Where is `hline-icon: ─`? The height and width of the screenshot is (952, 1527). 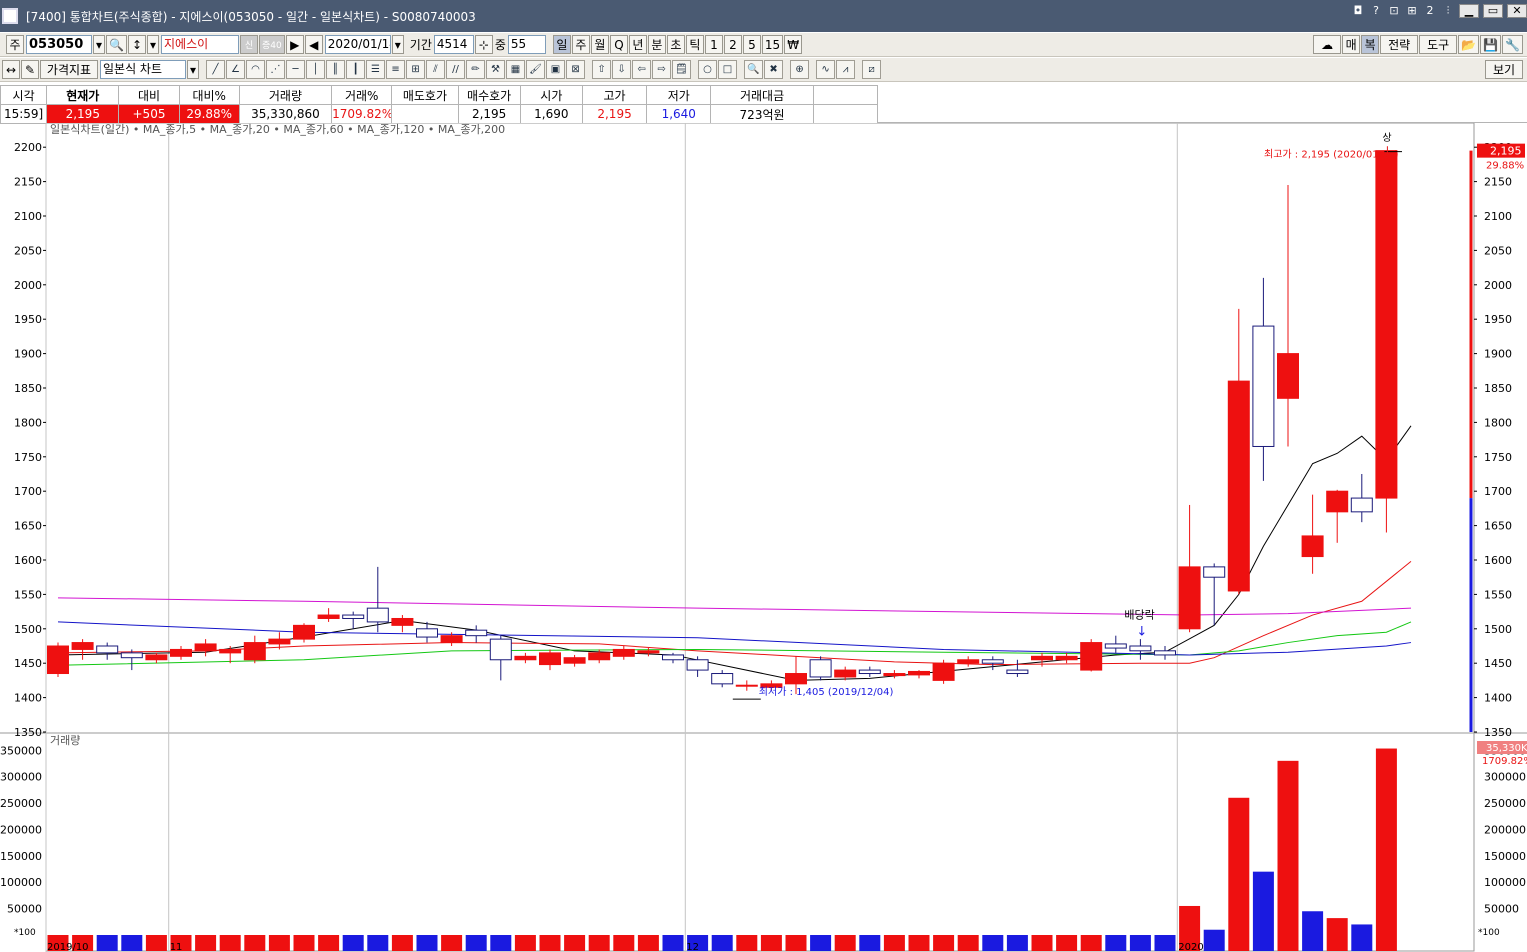 hline-icon: ─ is located at coordinates (296, 69).